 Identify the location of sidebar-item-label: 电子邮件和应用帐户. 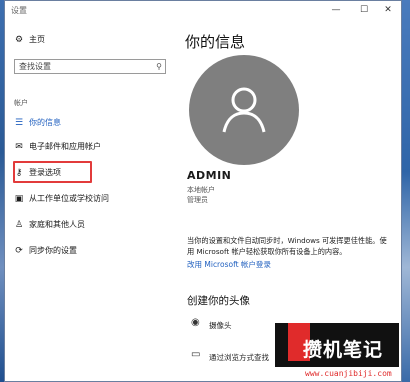
(65, 146).